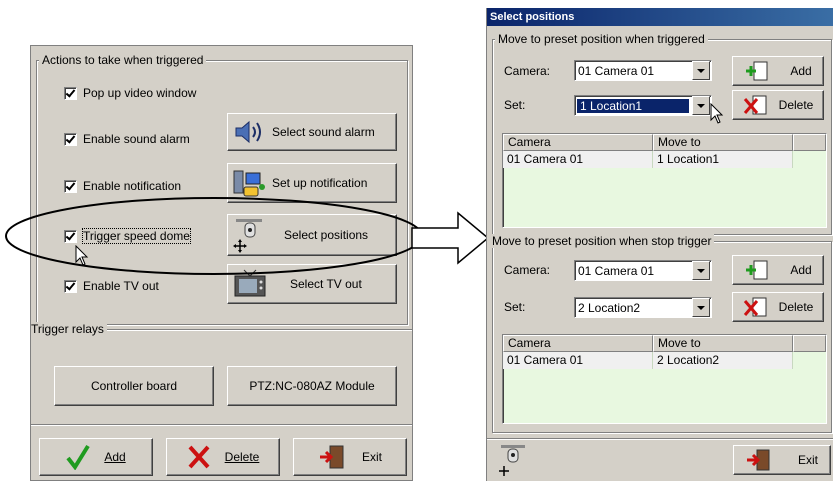 Image resolution: width=833 pixels, height=481 pixels. Describe the element at coordinates (660, 17) in the screenshot. I see `dialog-title-bar: Select positions` at that location.